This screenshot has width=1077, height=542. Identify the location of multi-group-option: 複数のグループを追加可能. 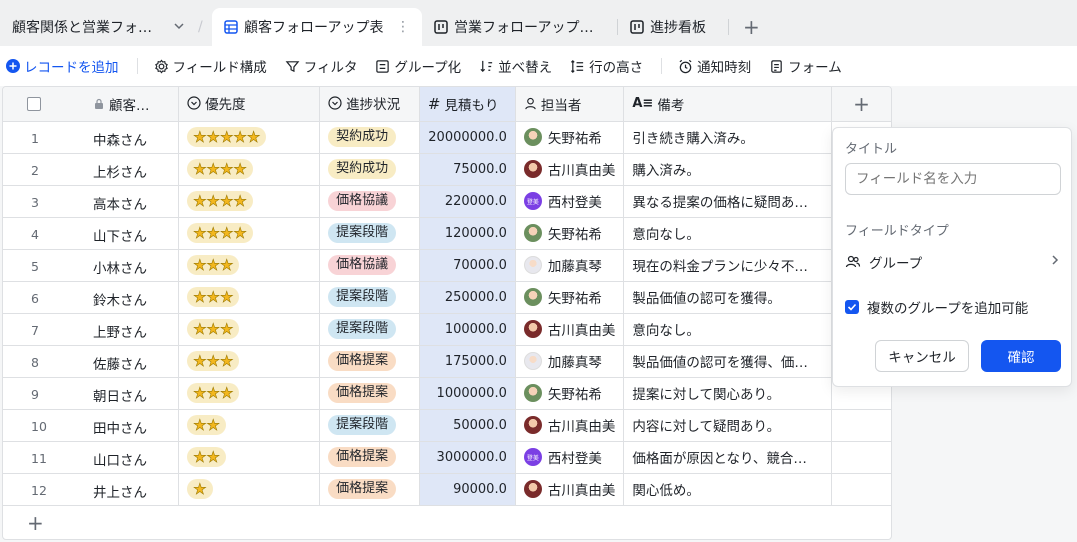
(936, 307).